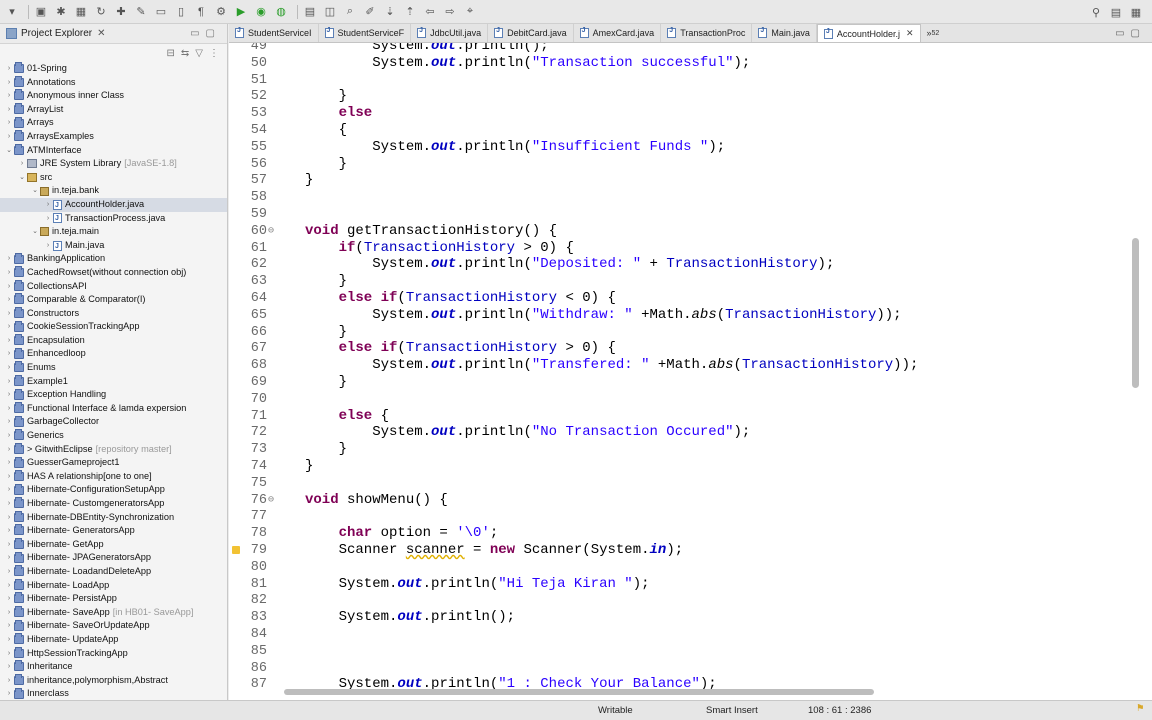 This screenshot has height=720, width=1152. I want to click on tree-item: › Comparable & Comparator(I), so click(113, 300).